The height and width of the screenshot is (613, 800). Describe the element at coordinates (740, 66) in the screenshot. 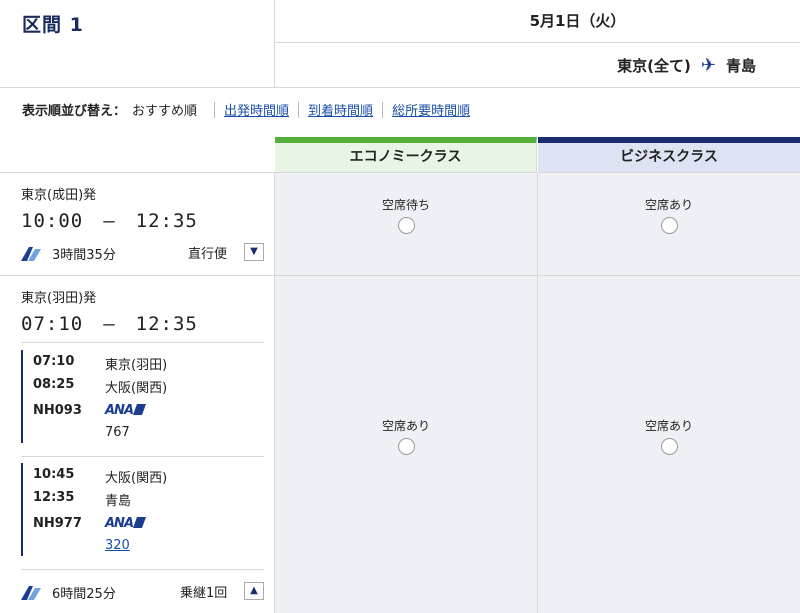

I see `destination-city: 青島` at that location.